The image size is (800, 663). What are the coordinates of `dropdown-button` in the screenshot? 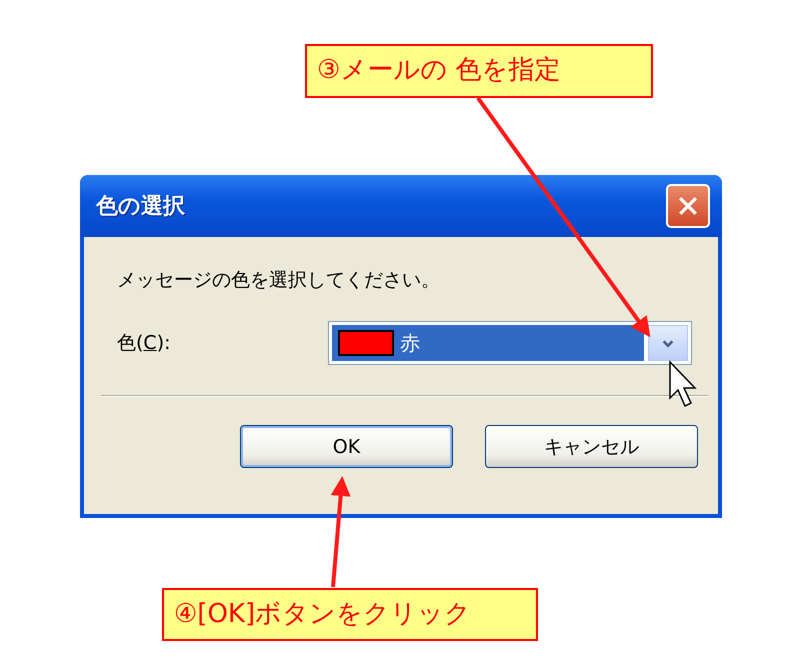 It's located at (668, 343).